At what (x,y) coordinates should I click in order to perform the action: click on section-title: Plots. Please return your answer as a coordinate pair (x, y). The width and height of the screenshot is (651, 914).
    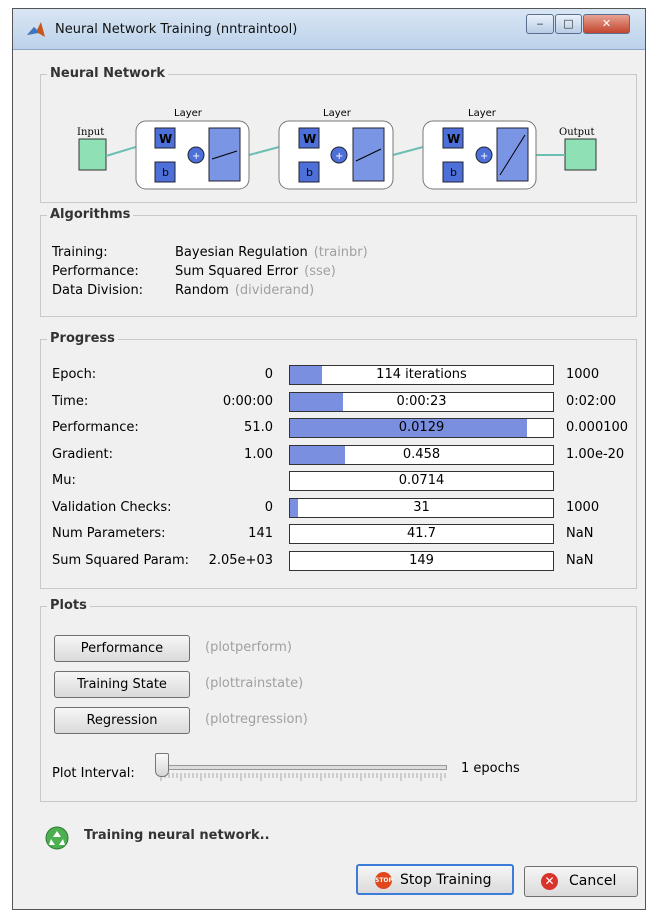
    Looking at the image, I should click on (68, 605).